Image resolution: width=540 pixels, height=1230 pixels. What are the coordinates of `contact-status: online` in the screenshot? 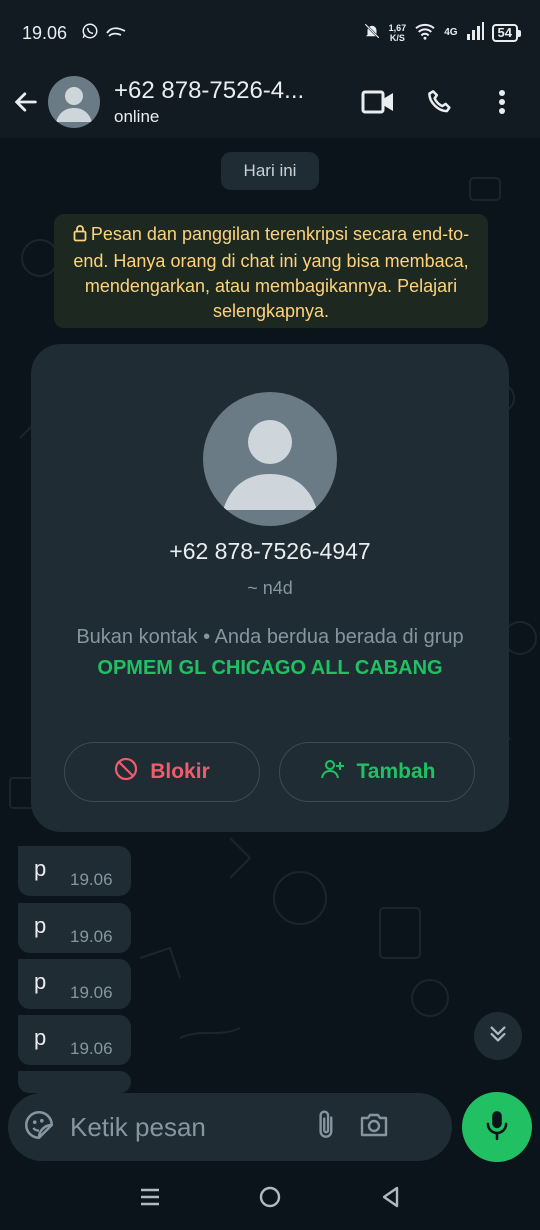 It's located at (137, 116).